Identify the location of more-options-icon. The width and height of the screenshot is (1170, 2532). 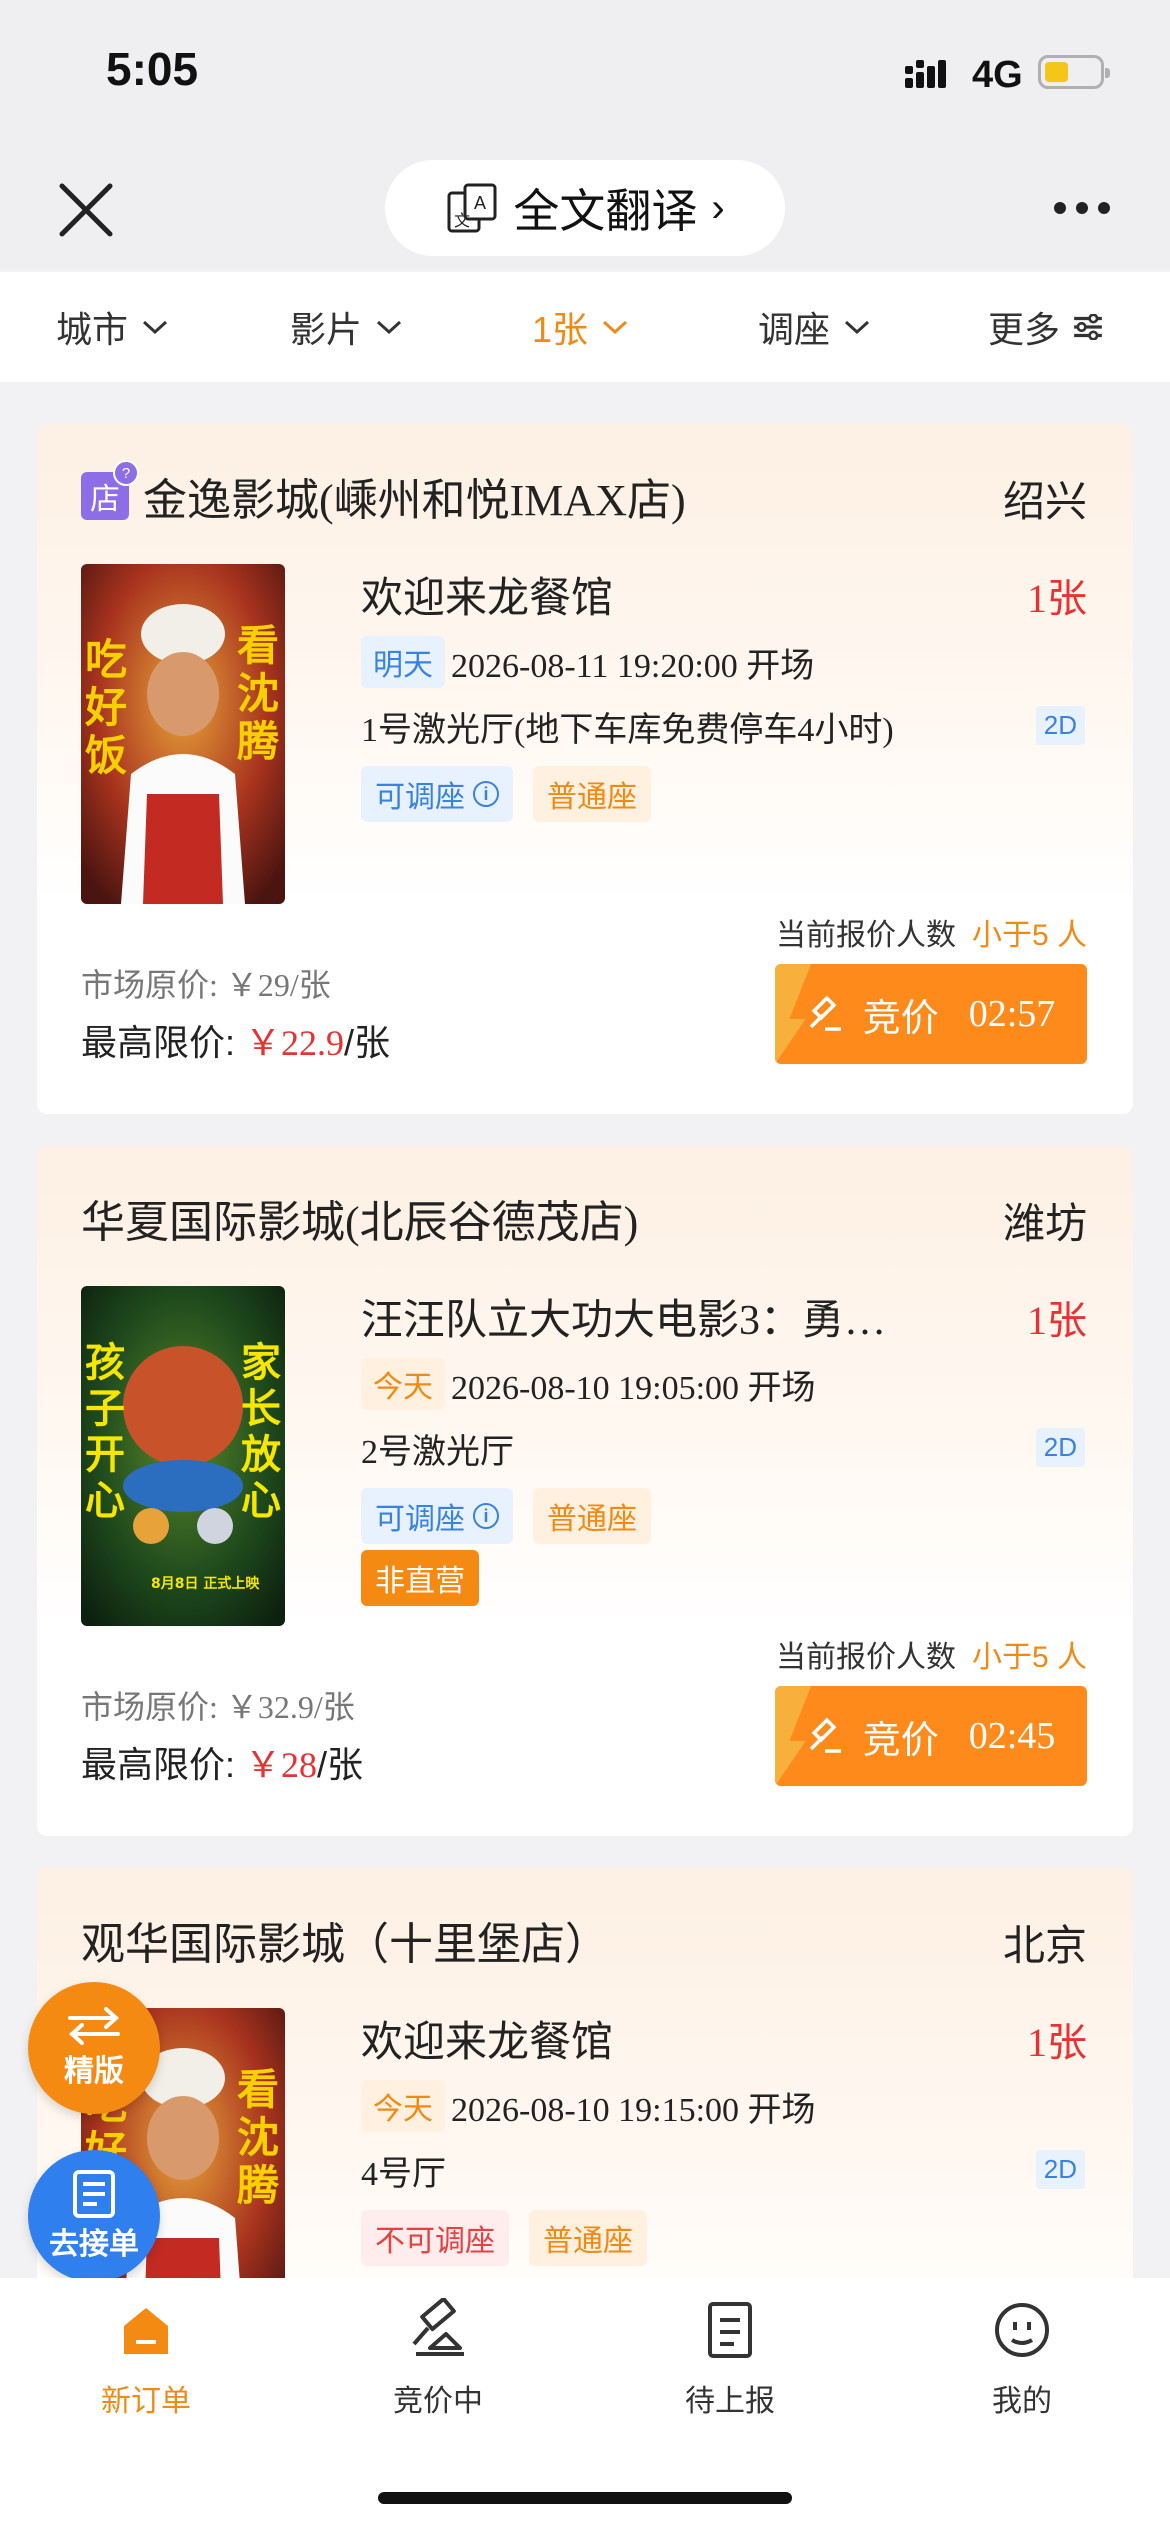
(1084, 210).